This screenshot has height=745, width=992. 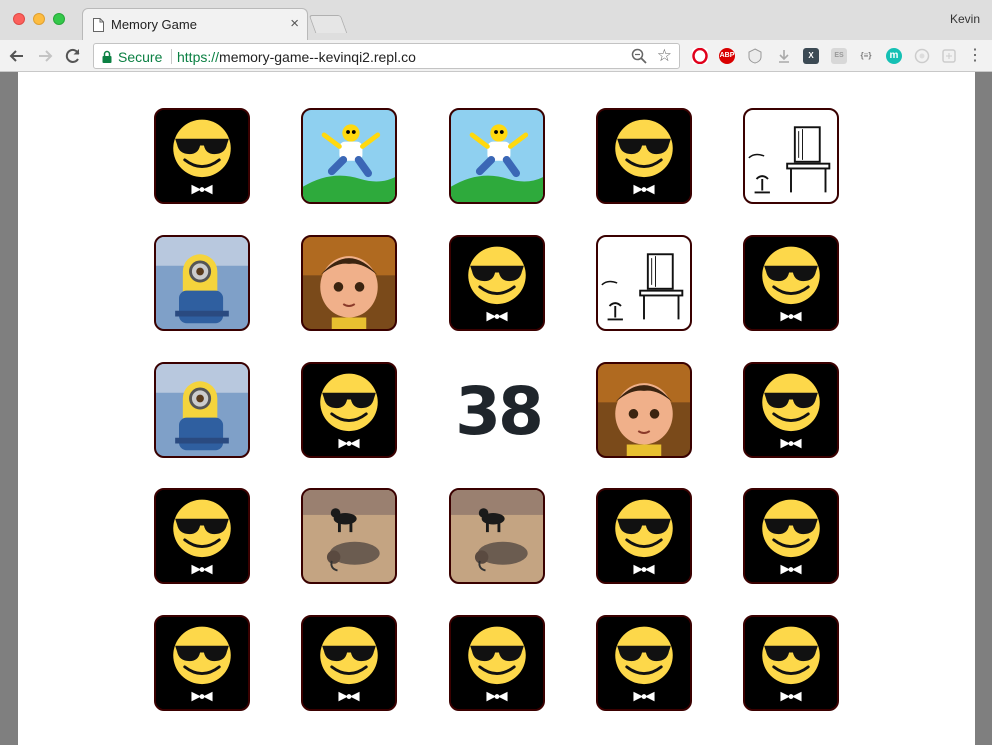 I want to click on minimize-window-button, so click(x=39, y=19).